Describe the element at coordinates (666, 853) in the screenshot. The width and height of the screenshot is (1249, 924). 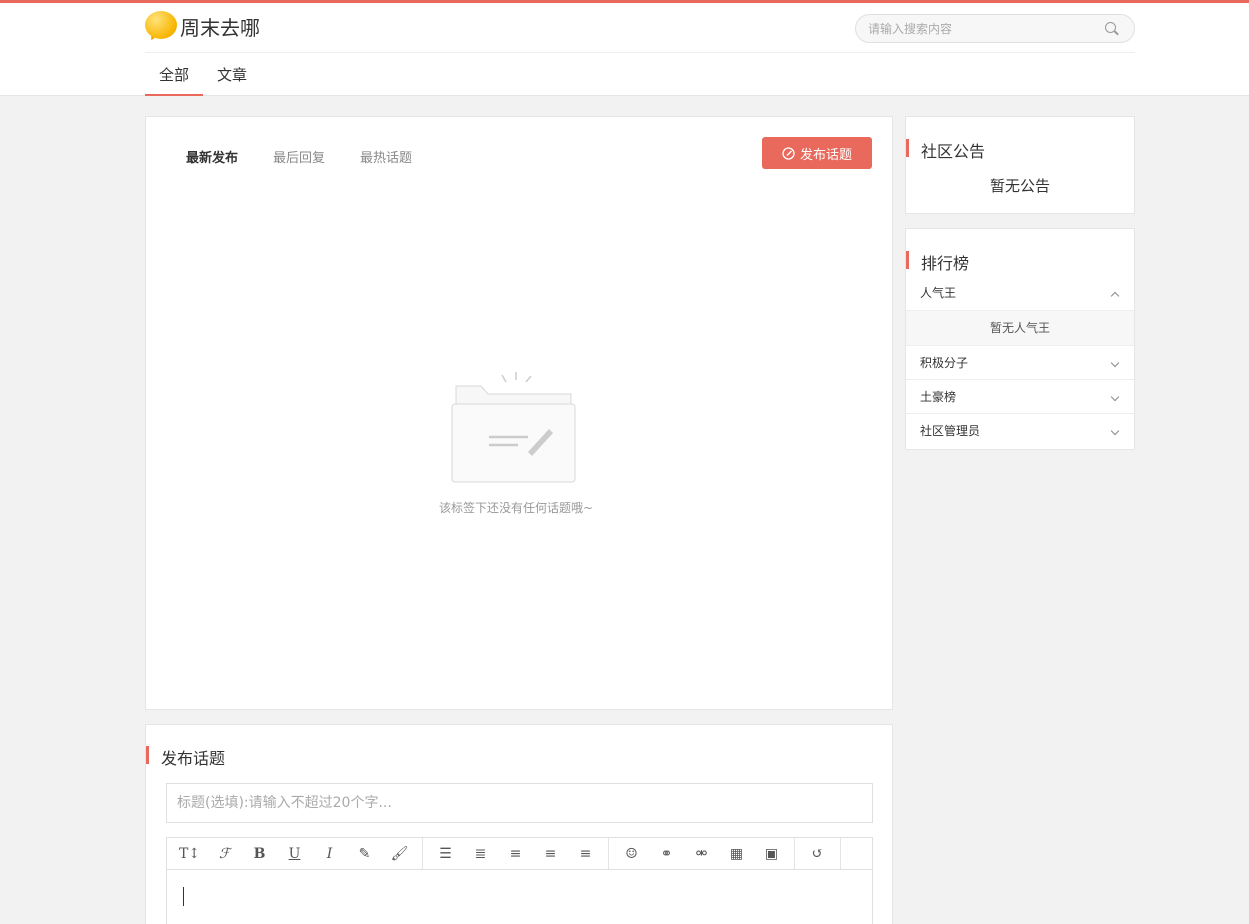
I see `link-icon: ⚭` at that location.